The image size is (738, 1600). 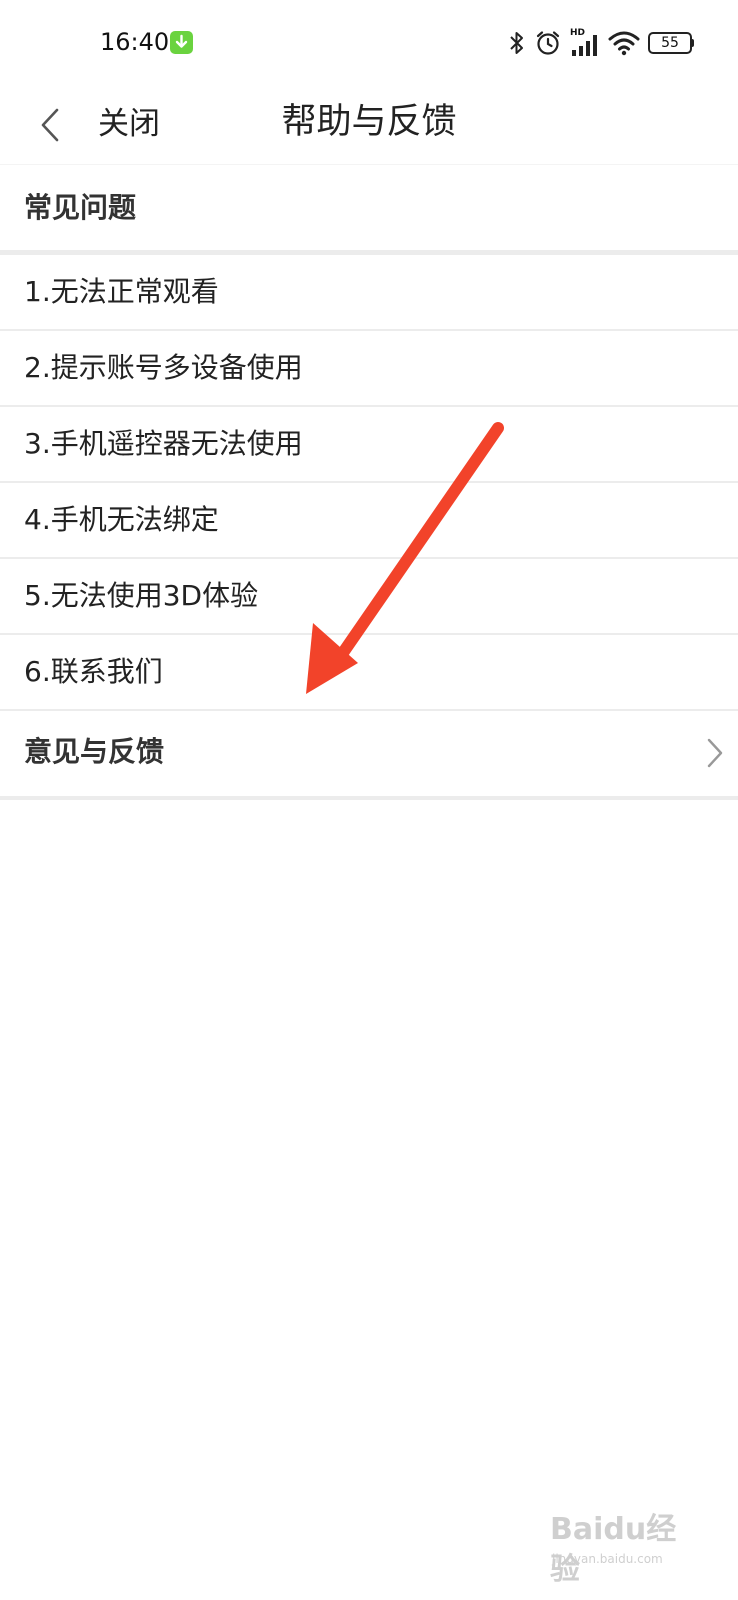 What do you see at coordinates (715, 753) in the screenshot?
I see `chevron-right-icon` at bounding box center [715, 753].